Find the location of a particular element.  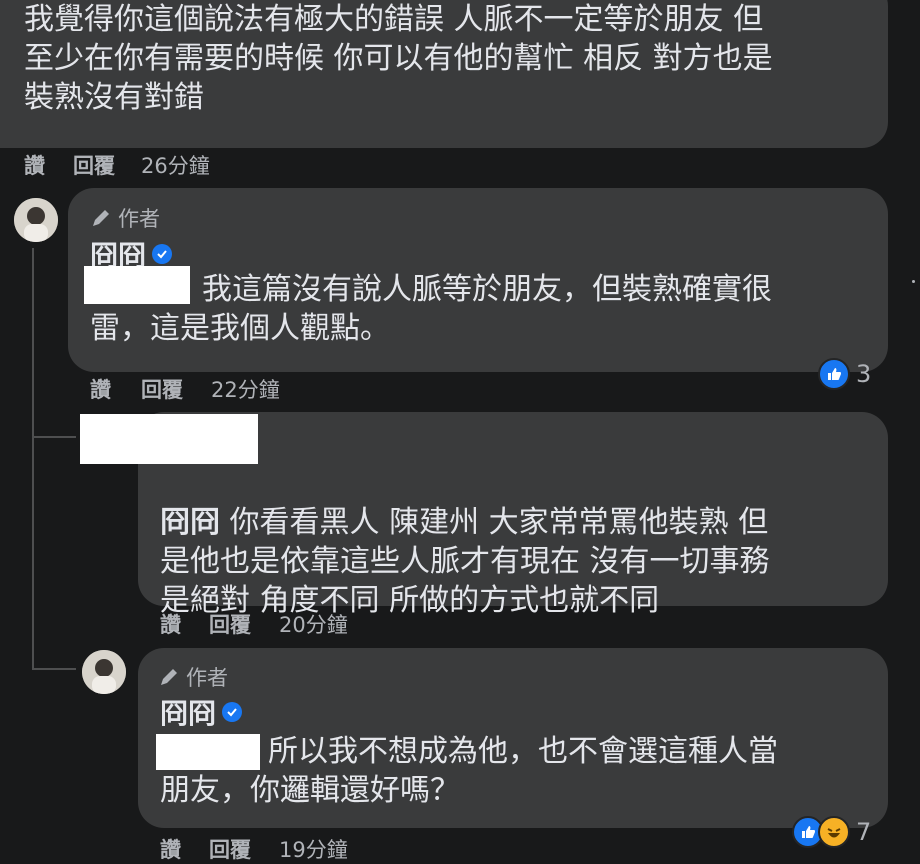

reaction-summary-4: 7 is located at coordinates (831, 832).